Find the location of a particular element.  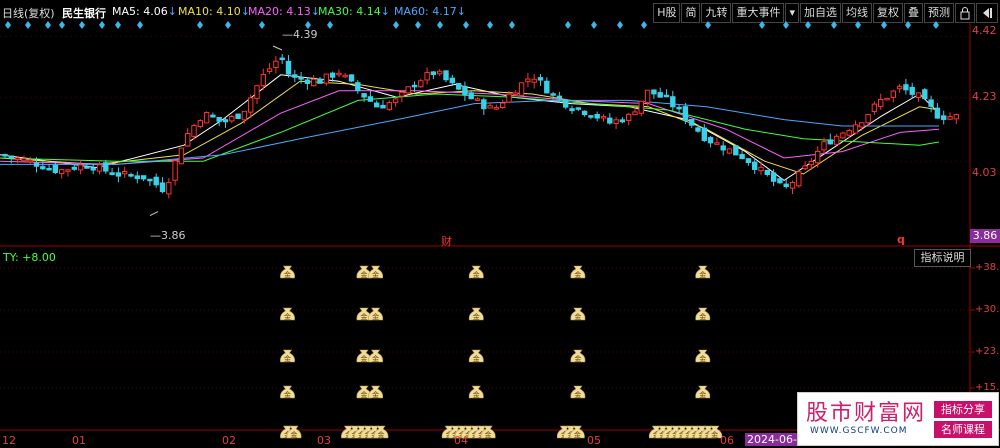

current-price-tag: 3.86 is located at coordinates (985, 236).